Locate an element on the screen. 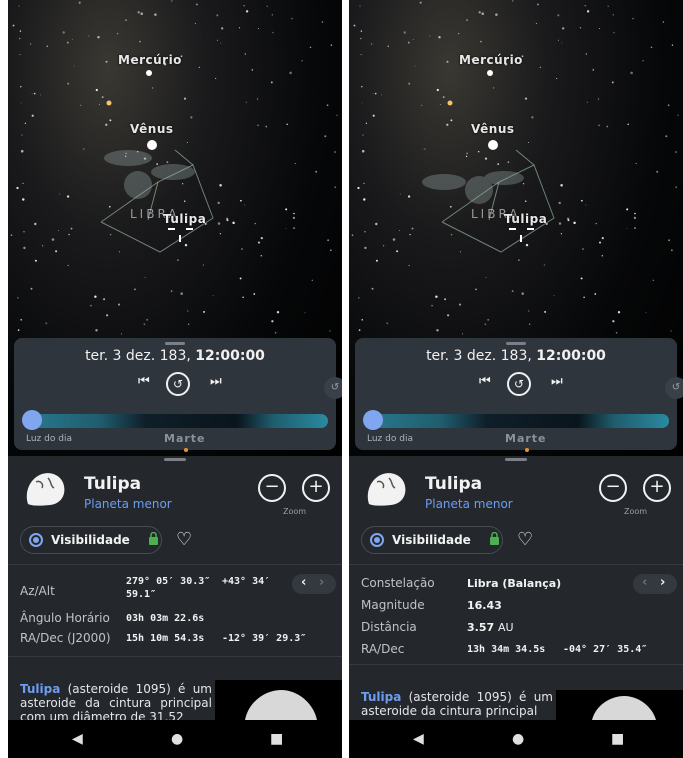  label-mercury: Mercúrio is located at coordinates (150, 60).